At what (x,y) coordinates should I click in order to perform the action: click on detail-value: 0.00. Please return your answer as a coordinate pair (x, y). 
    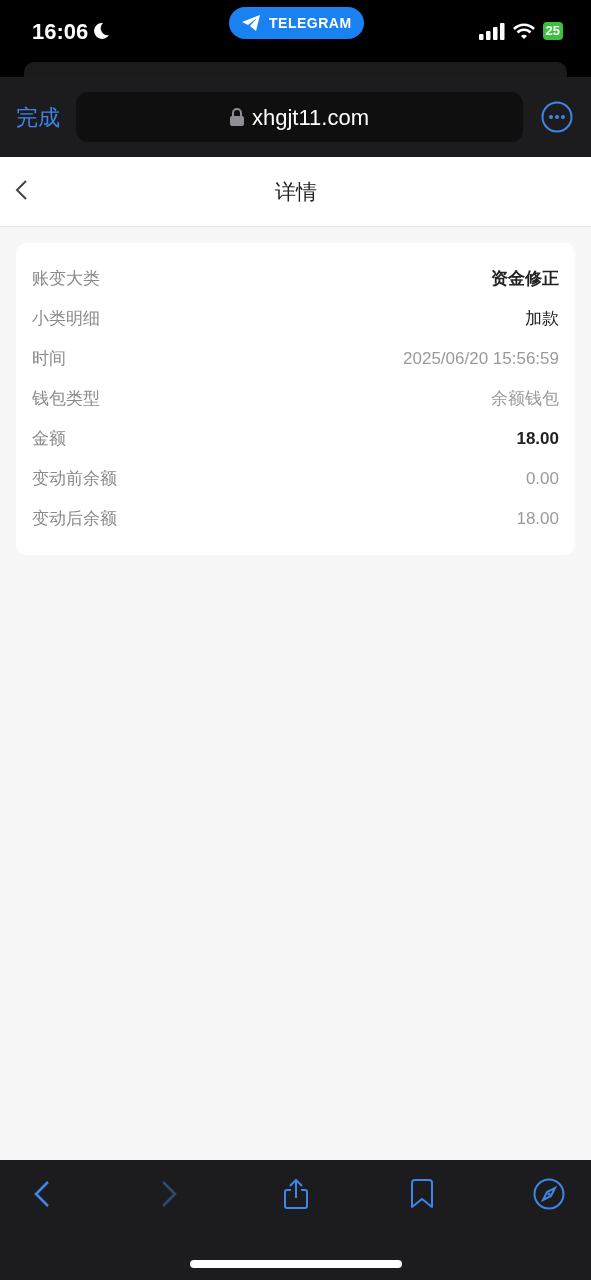
    Looking at the image, I should click on (542, 479).